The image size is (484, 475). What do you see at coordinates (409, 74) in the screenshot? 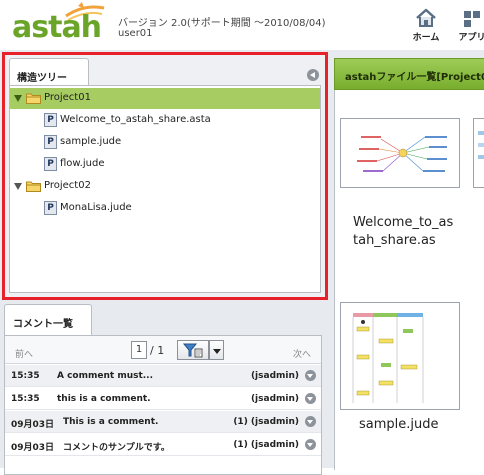
I see `file-list-header: astahファイル一覧[Project01]` at bounding box center [409, 74].